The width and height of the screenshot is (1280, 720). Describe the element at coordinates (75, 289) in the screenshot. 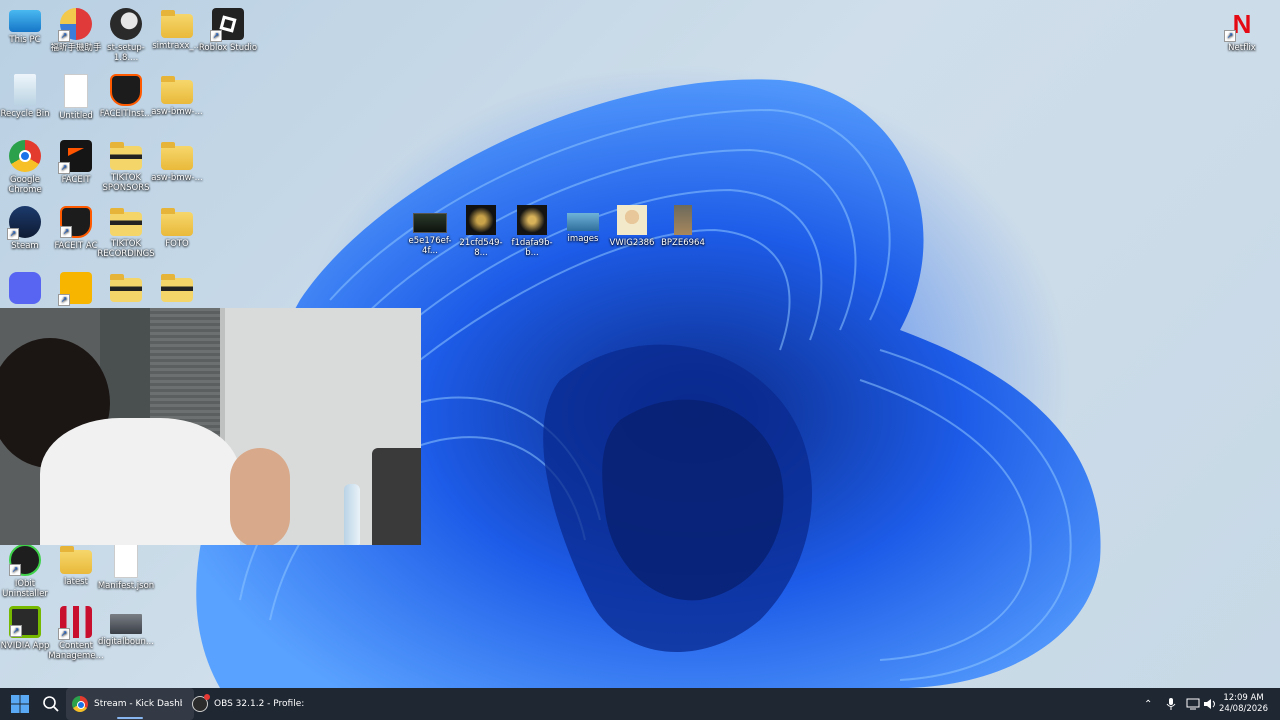

I see `rockstar-icon` at that location.